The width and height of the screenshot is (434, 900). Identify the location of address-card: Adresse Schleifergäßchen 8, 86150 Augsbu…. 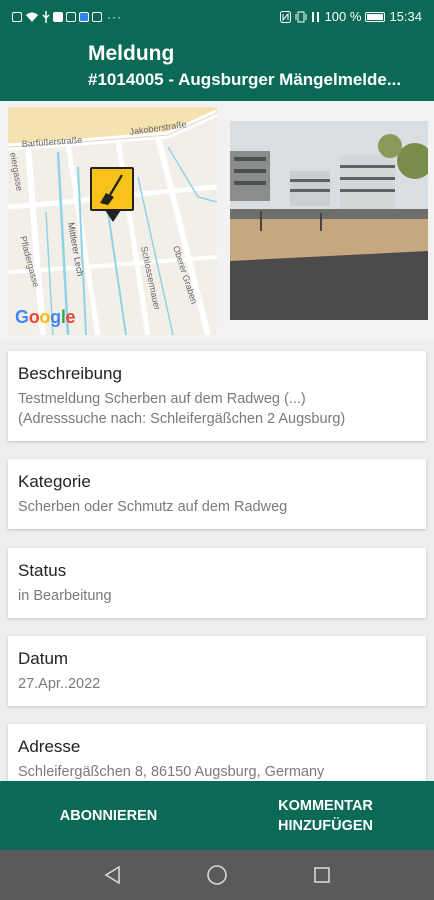
(217, 752).